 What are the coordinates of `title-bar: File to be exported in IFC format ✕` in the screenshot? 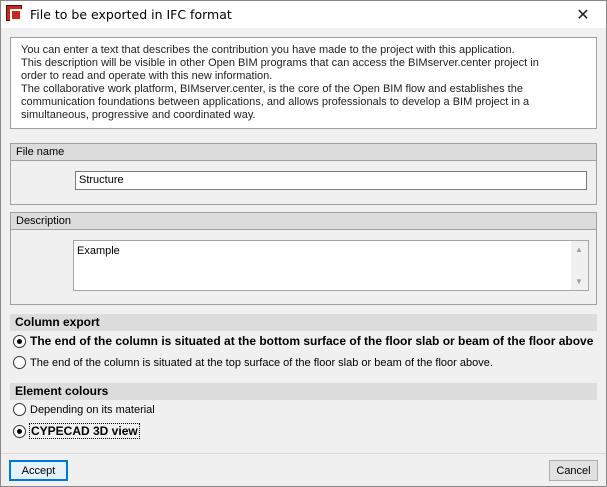 It's located at (303, 14).